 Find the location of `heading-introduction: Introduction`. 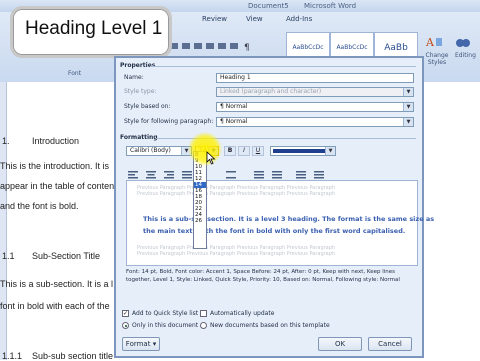

heading-introduction: Introduction is located at coordinates (55, 141).